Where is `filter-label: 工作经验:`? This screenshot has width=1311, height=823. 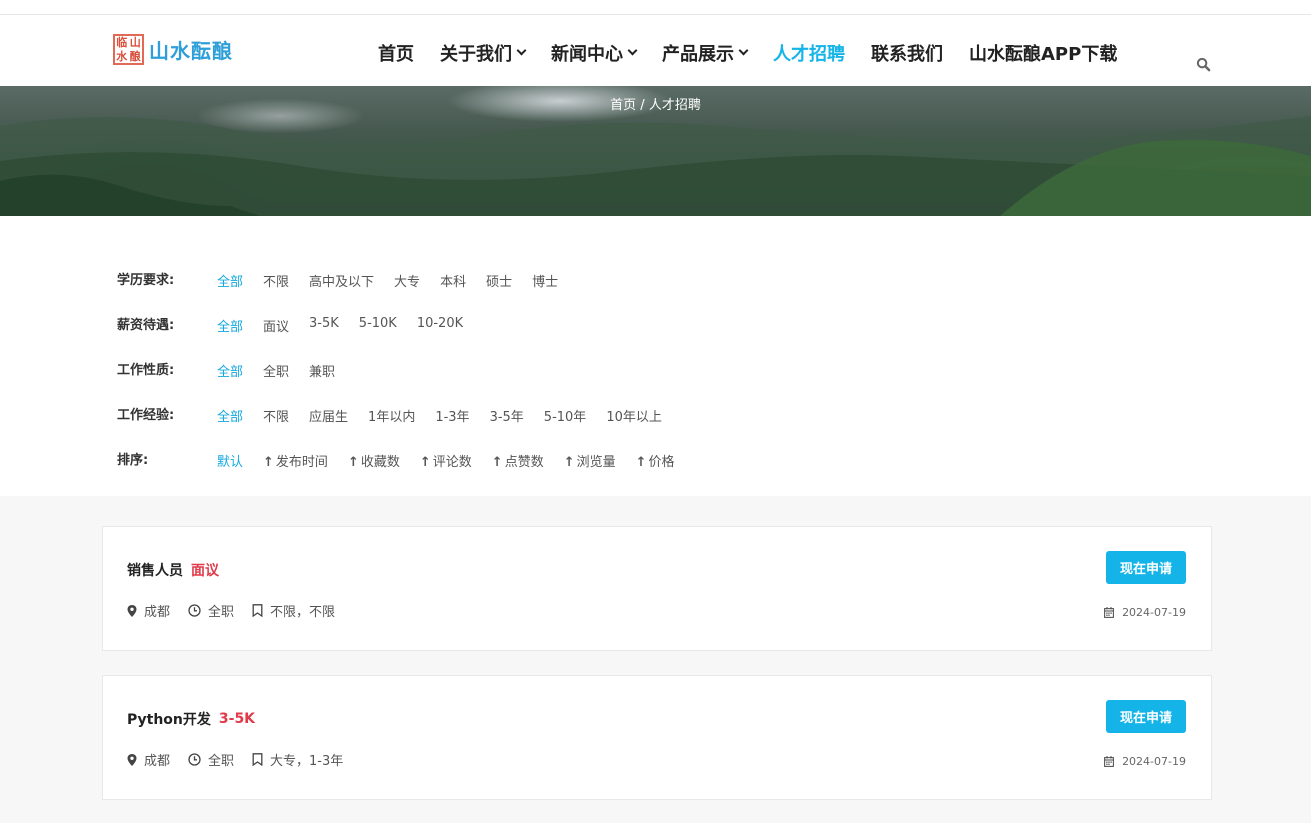
filter-label: 工作经验: is located at coordinates (146, 415).